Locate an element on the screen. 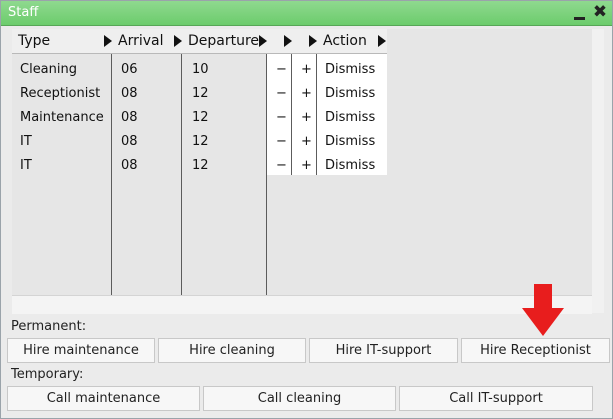 The width and height of the screenshot is (613, 419). header-arrival-label: Arrival is located at coordinates (141, 41).